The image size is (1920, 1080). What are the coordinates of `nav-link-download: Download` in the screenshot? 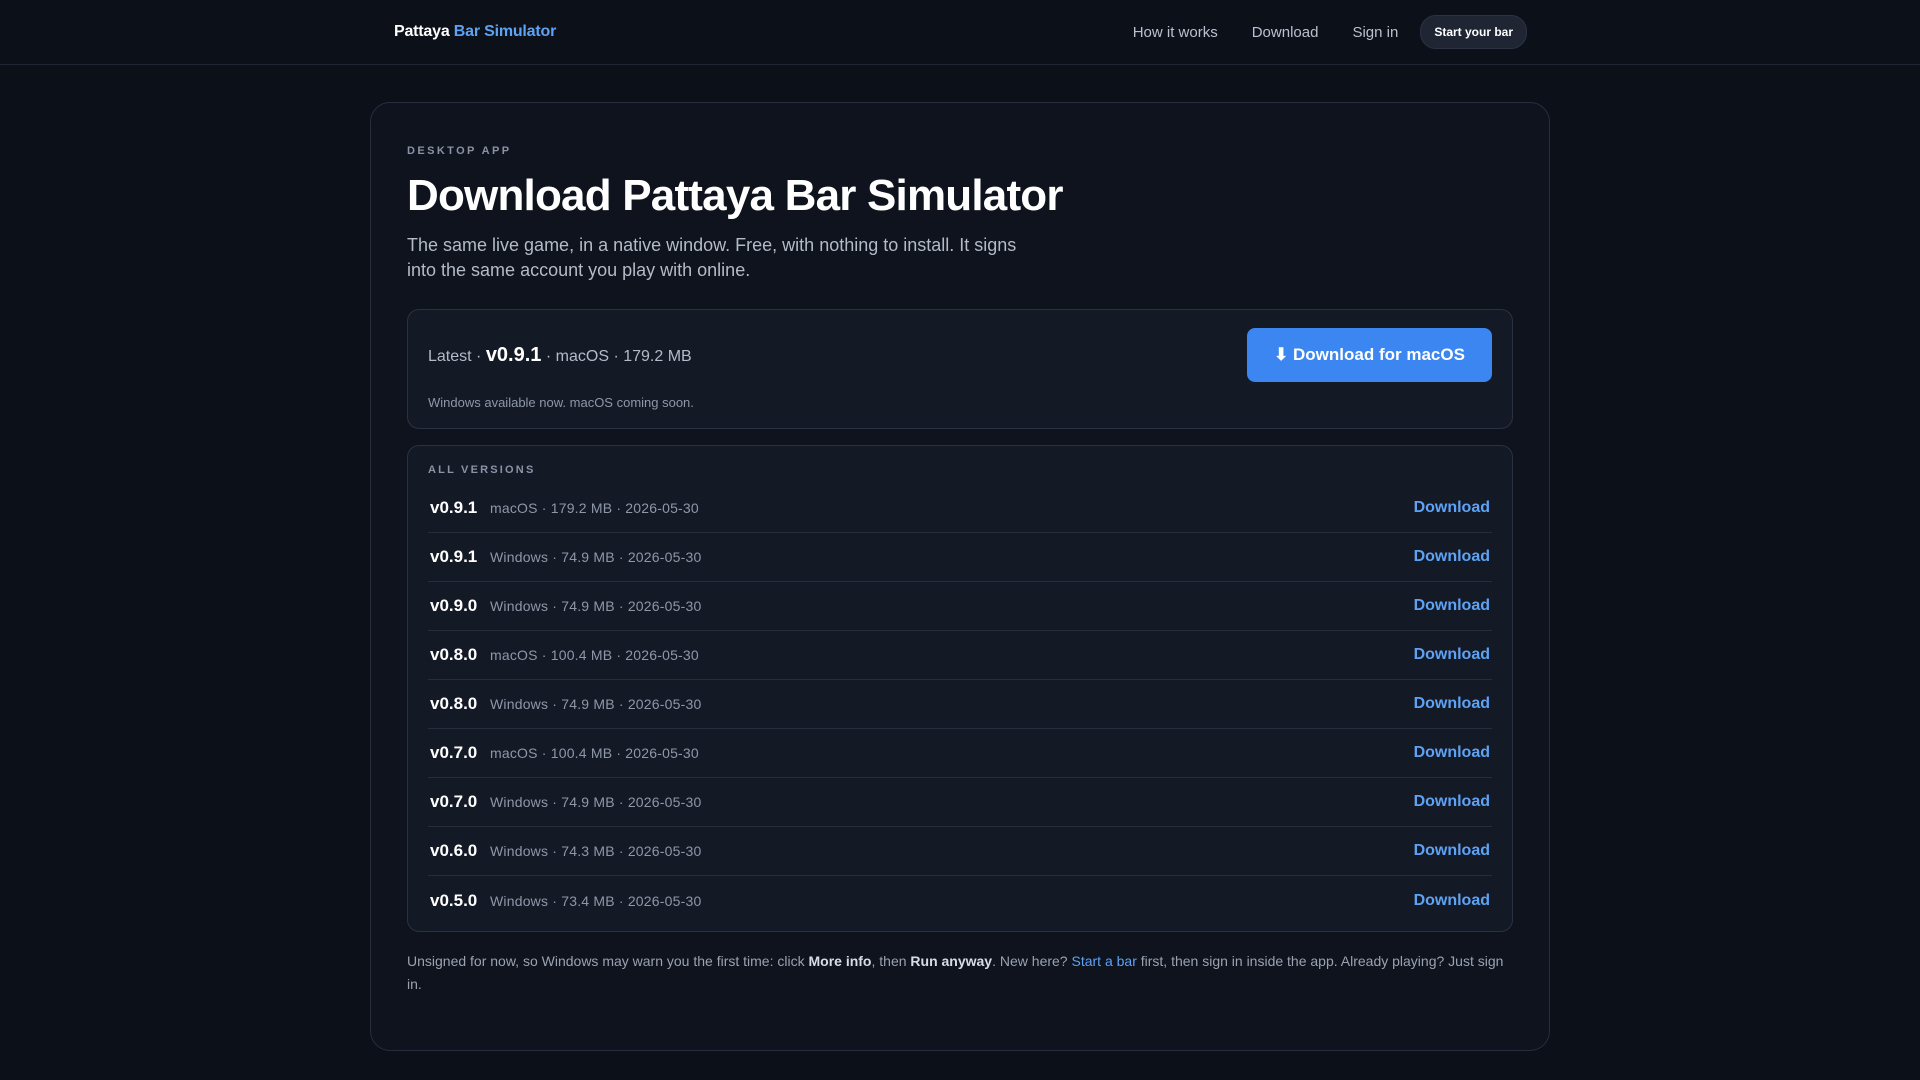 It's located at (1285, 32).